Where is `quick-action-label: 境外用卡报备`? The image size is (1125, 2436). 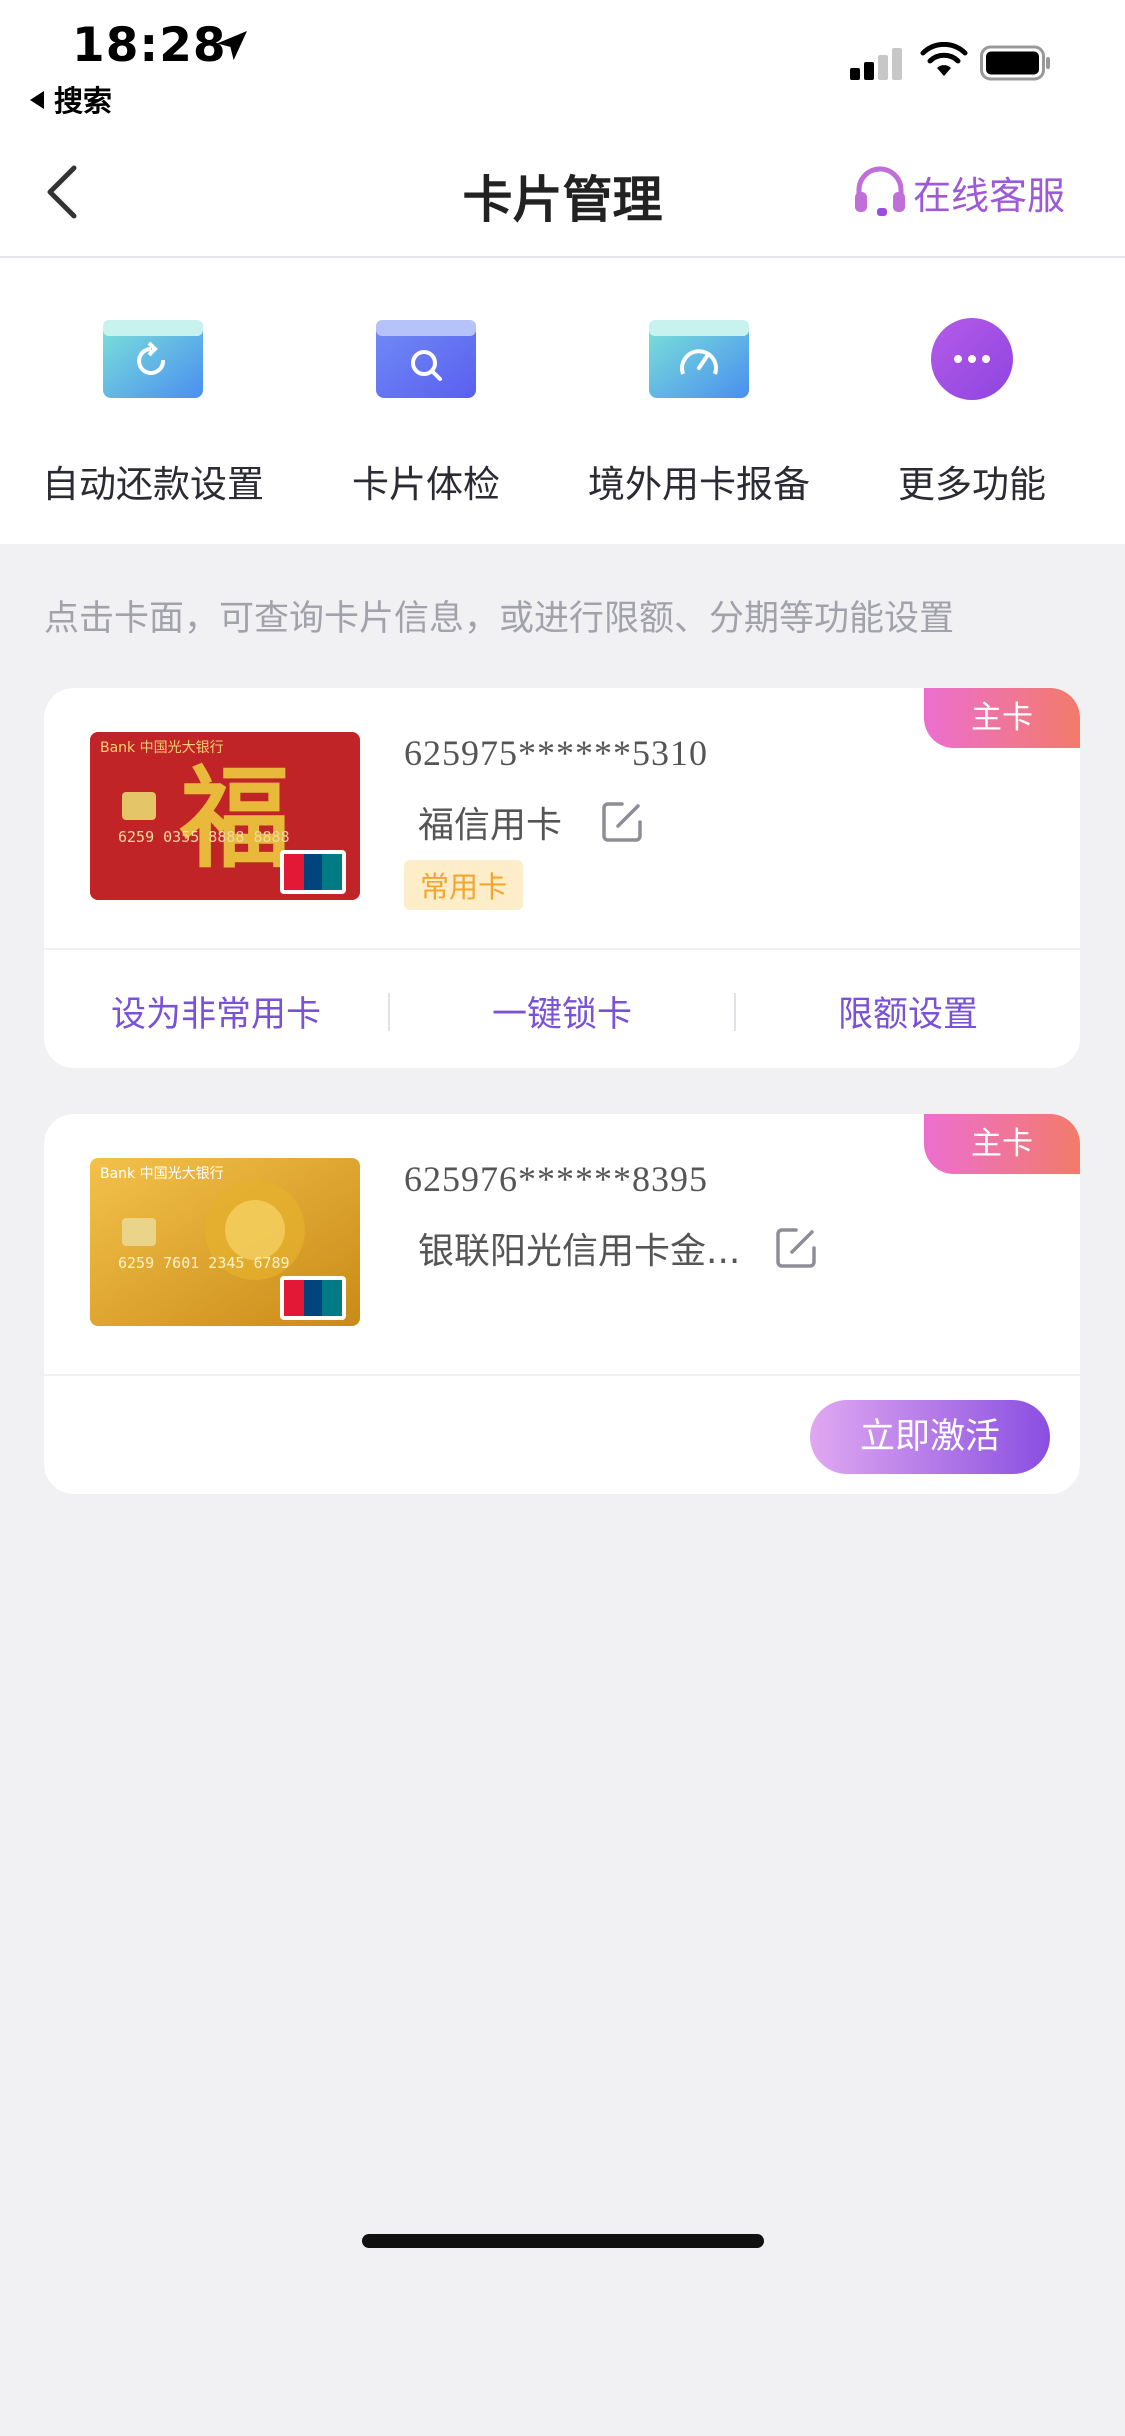 quick-action-label: 境外用卡报备 is located at coordinates (699, 484).